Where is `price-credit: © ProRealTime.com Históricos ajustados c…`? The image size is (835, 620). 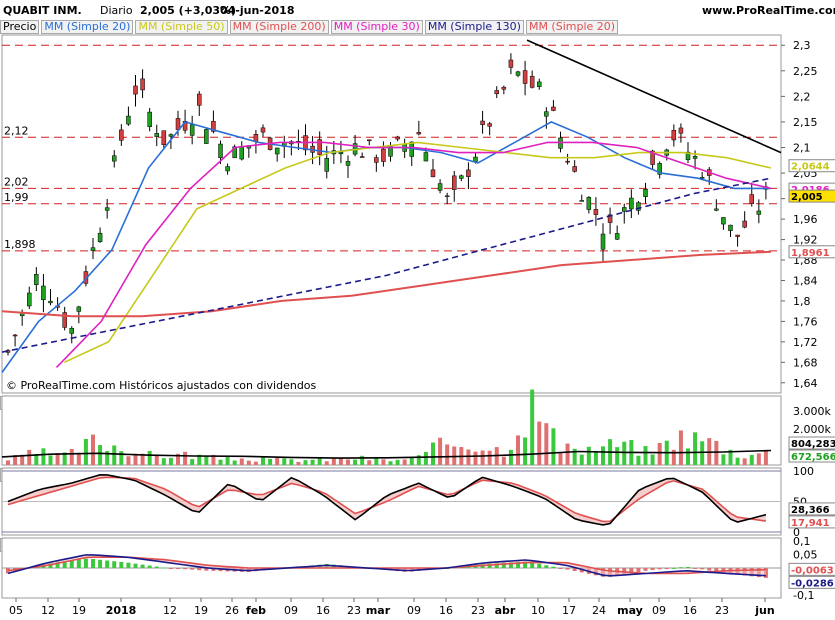
price-credit: © ProRealTime.com Históricos ajustados c… is located at coordinates (161, 385).